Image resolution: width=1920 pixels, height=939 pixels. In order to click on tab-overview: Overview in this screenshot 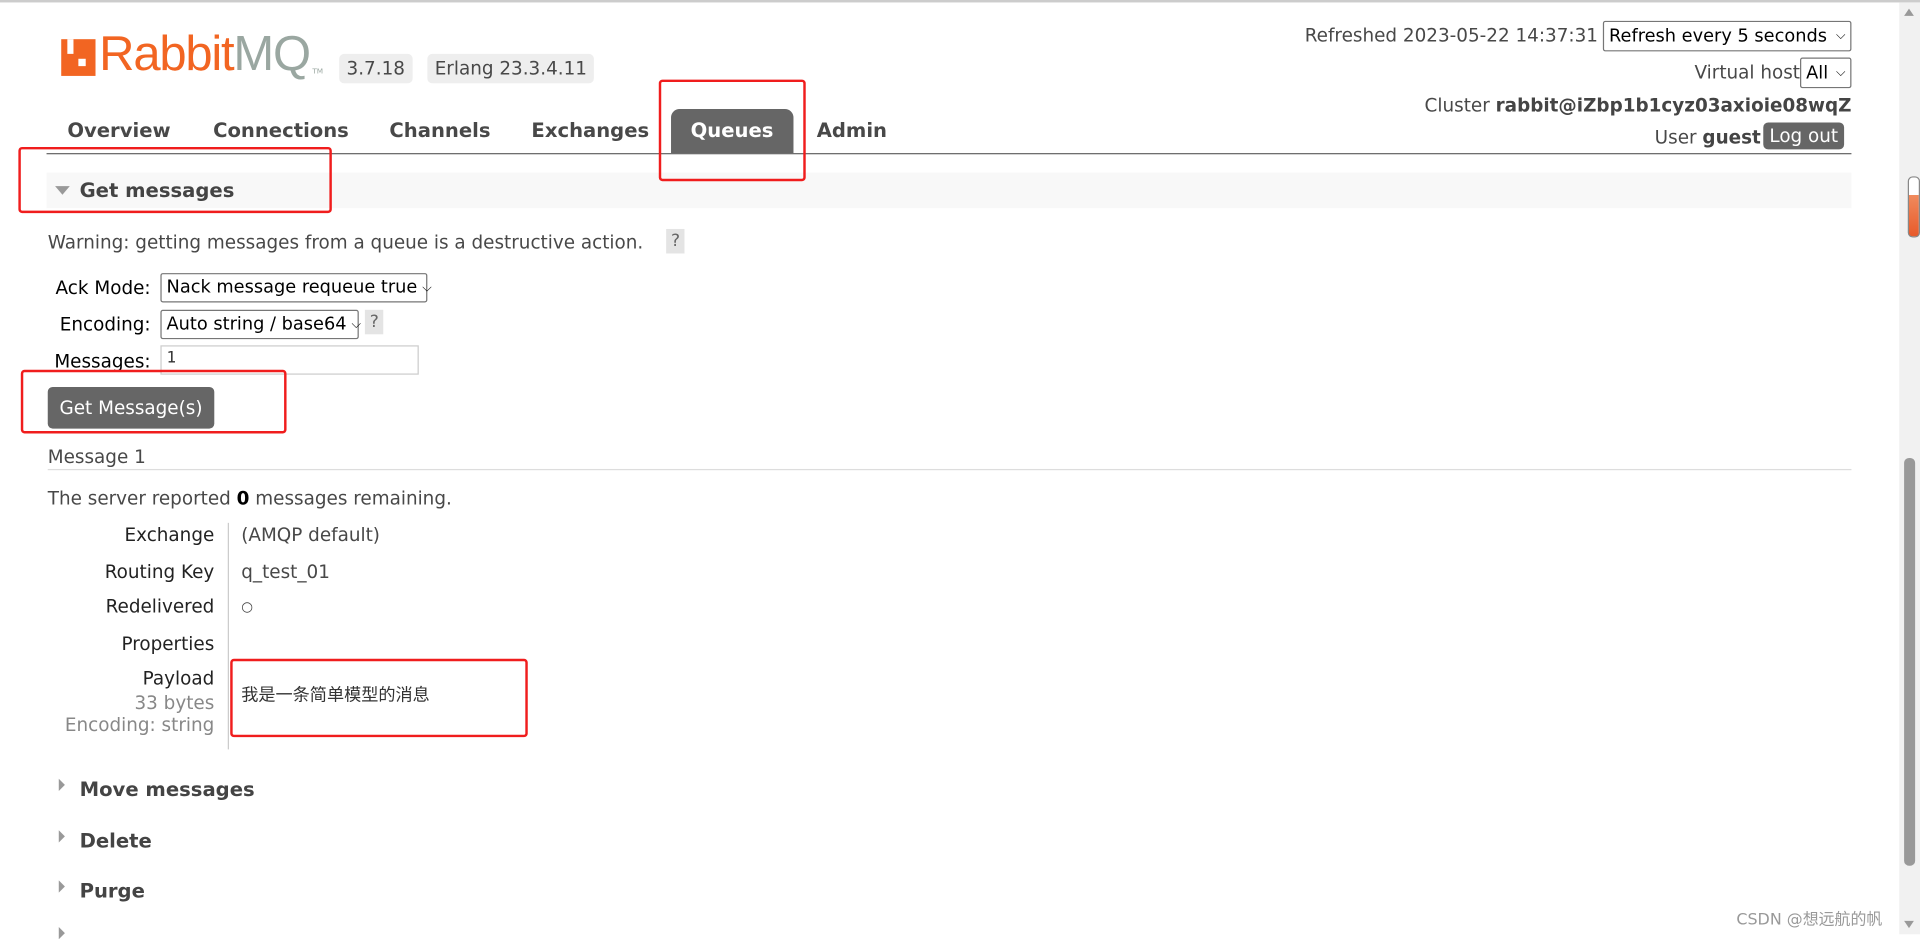, I will do `click(118, 130)`.